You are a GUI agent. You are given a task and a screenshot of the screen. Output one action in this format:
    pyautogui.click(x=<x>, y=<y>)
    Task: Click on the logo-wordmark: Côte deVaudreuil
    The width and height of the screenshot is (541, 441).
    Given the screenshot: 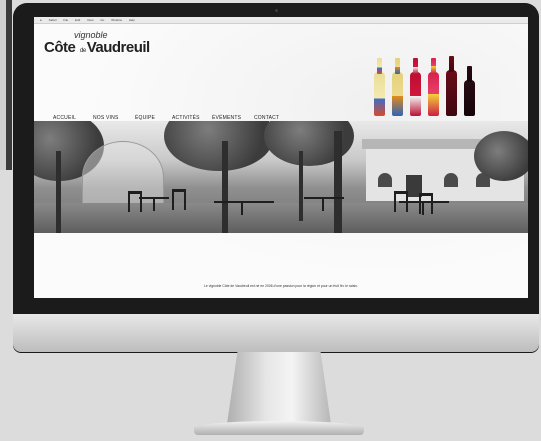 What is the action you would take?
    pyautogui.click(x=97, y=47)
    